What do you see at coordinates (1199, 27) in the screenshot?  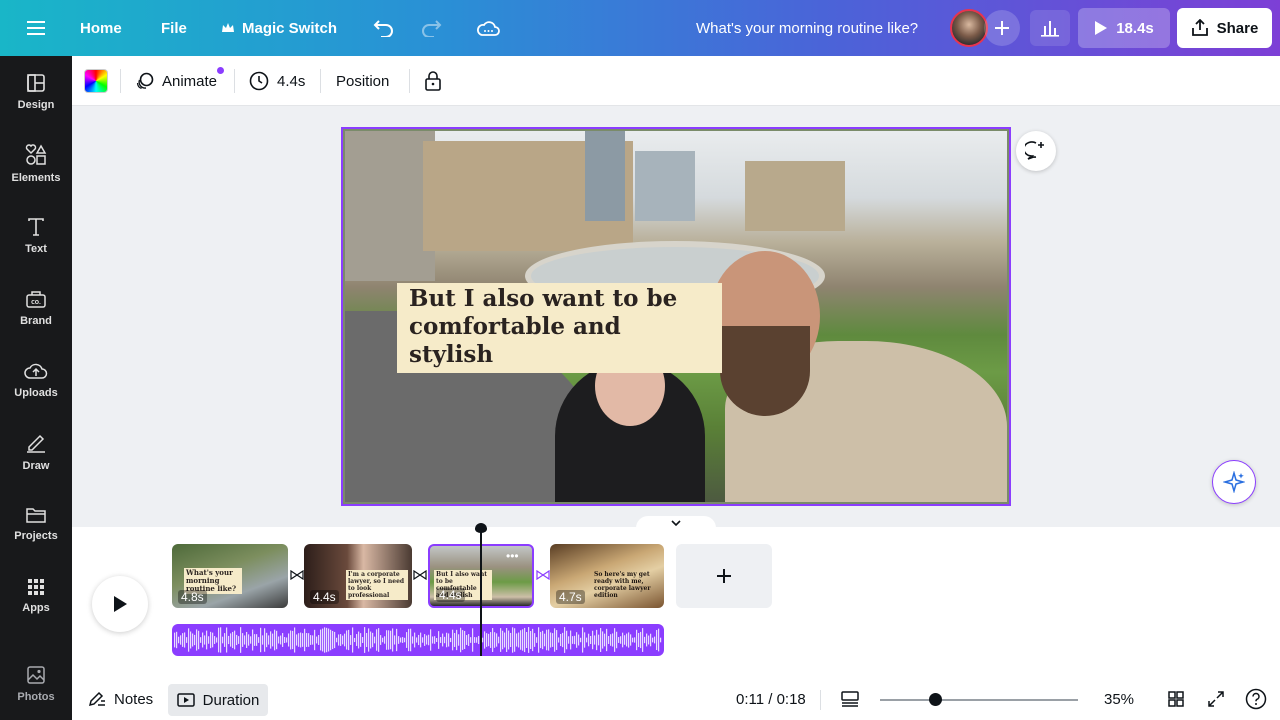 I see `share-icon` at bounding box center [1199, 27].